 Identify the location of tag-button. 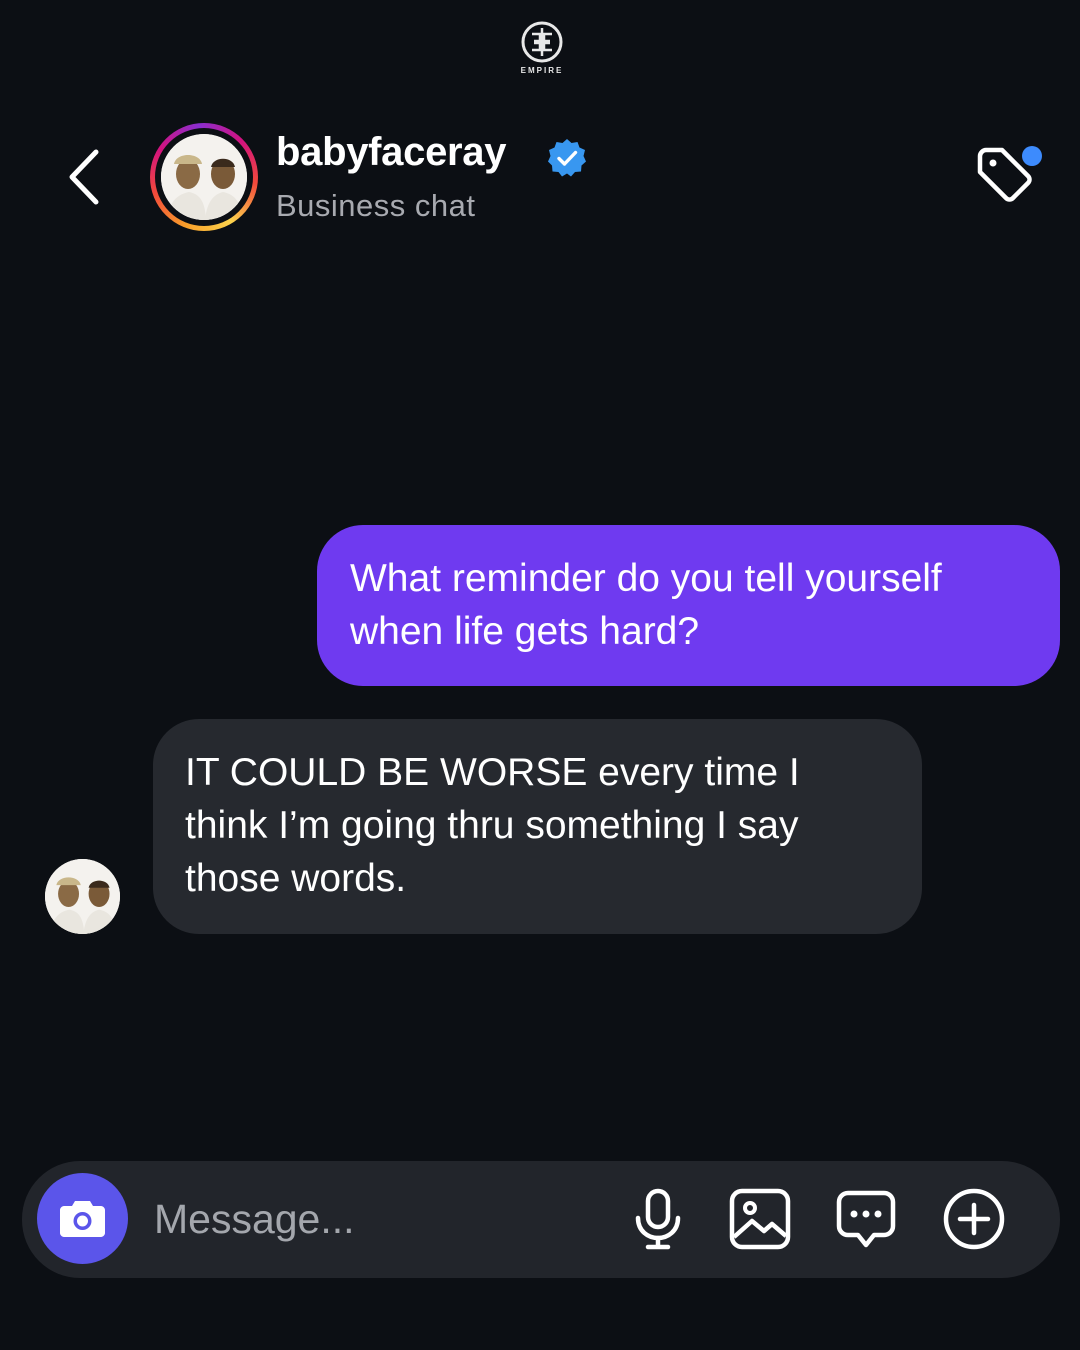
(1008, 177).